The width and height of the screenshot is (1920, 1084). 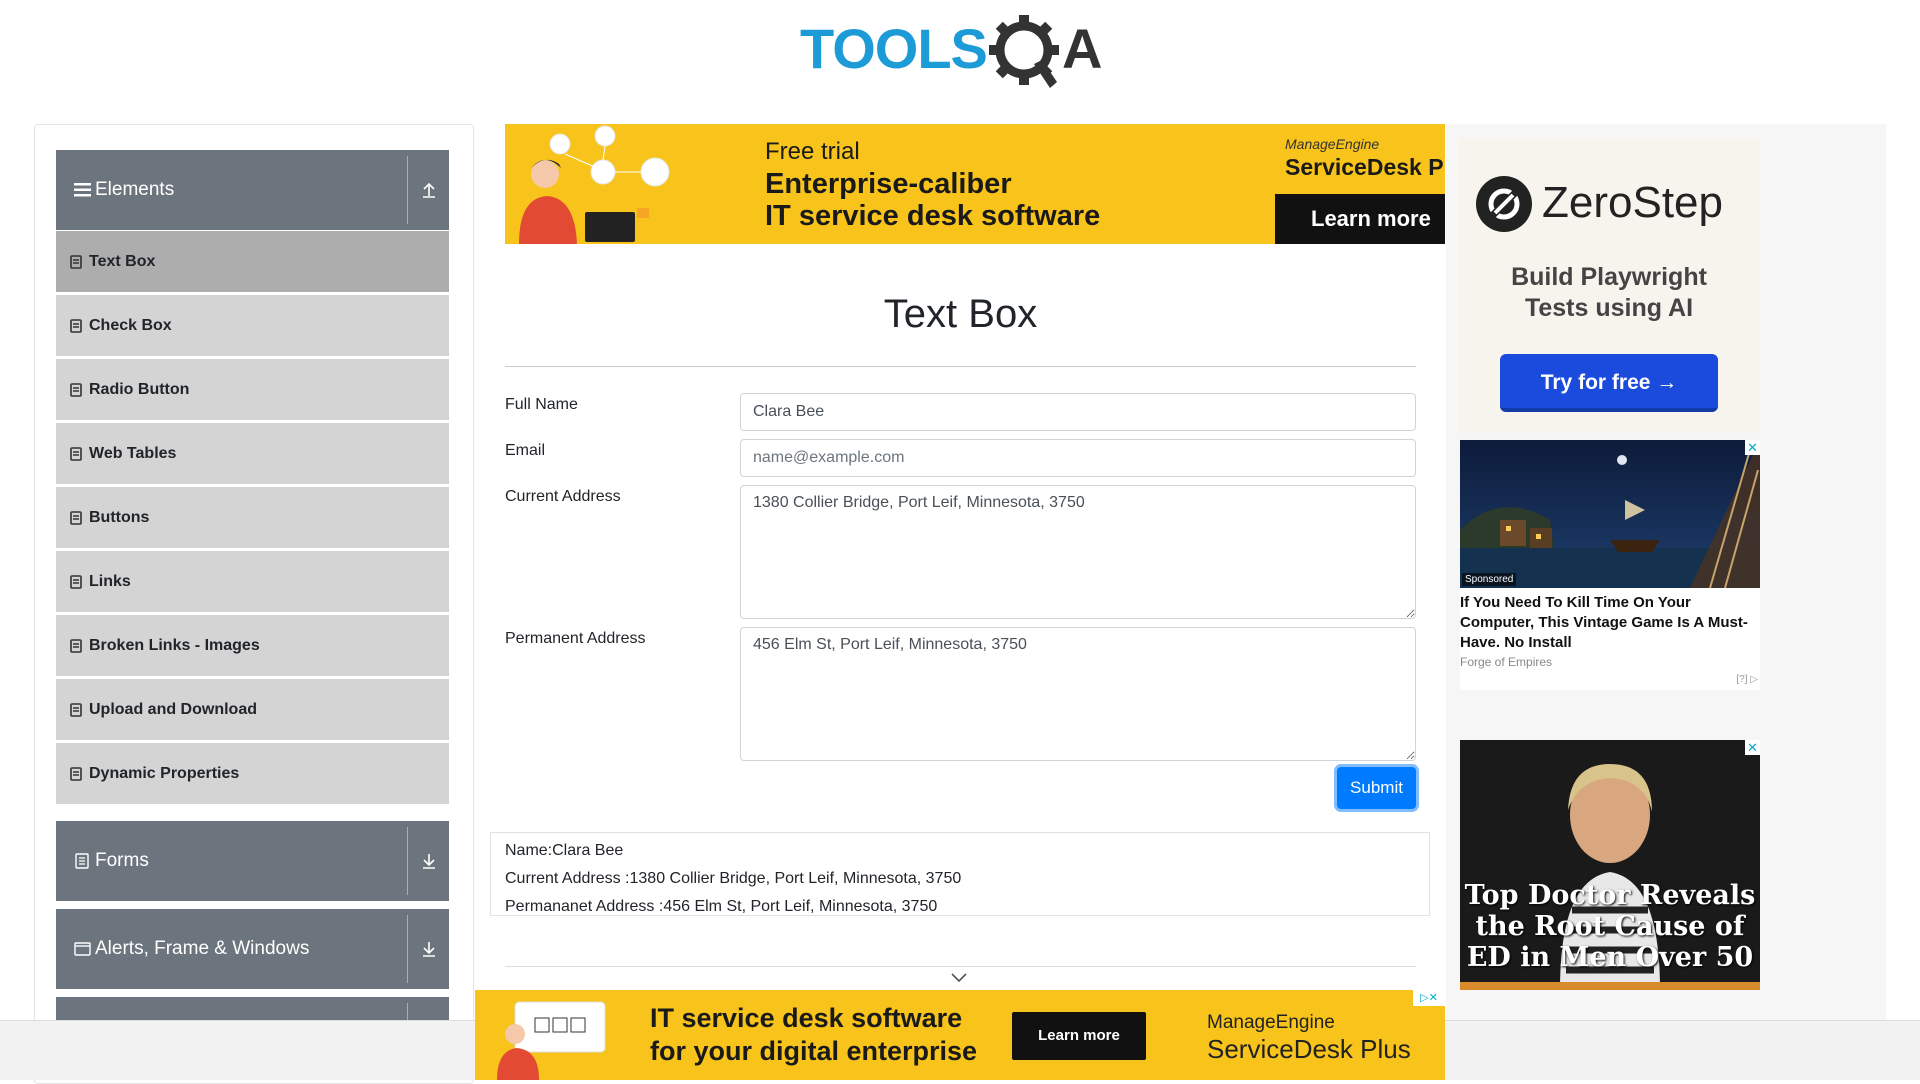 What do you see at coordinates (135, 189) in the screenshot?
I see `group-label: Elements` at bounding box center [135, 189].